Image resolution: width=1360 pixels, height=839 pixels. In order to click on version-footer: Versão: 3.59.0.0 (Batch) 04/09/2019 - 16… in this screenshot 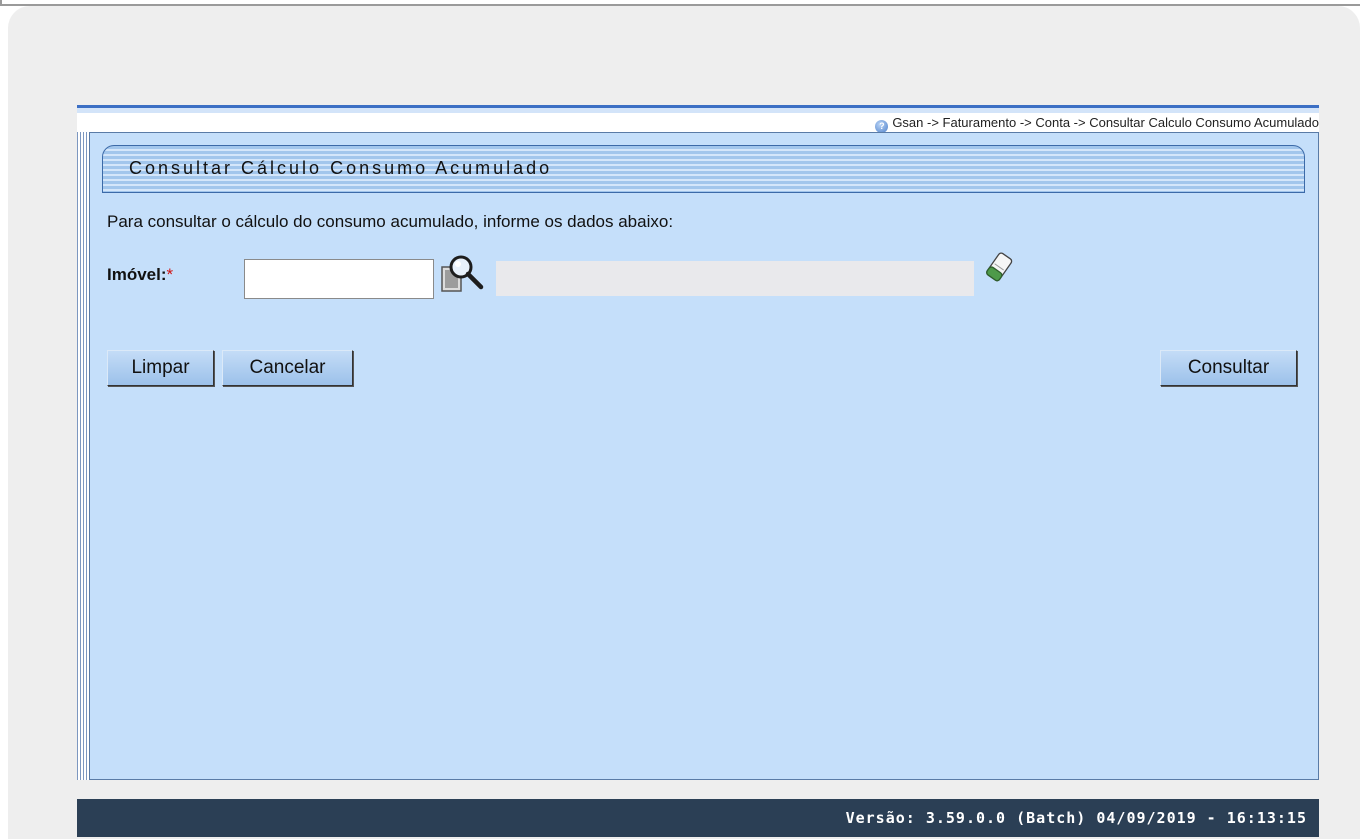, I will do `click(698, 818)`.